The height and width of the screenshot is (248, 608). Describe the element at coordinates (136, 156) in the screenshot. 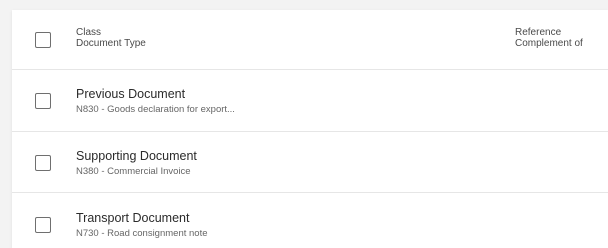

I see `row-class: Supporting Document` at that location.